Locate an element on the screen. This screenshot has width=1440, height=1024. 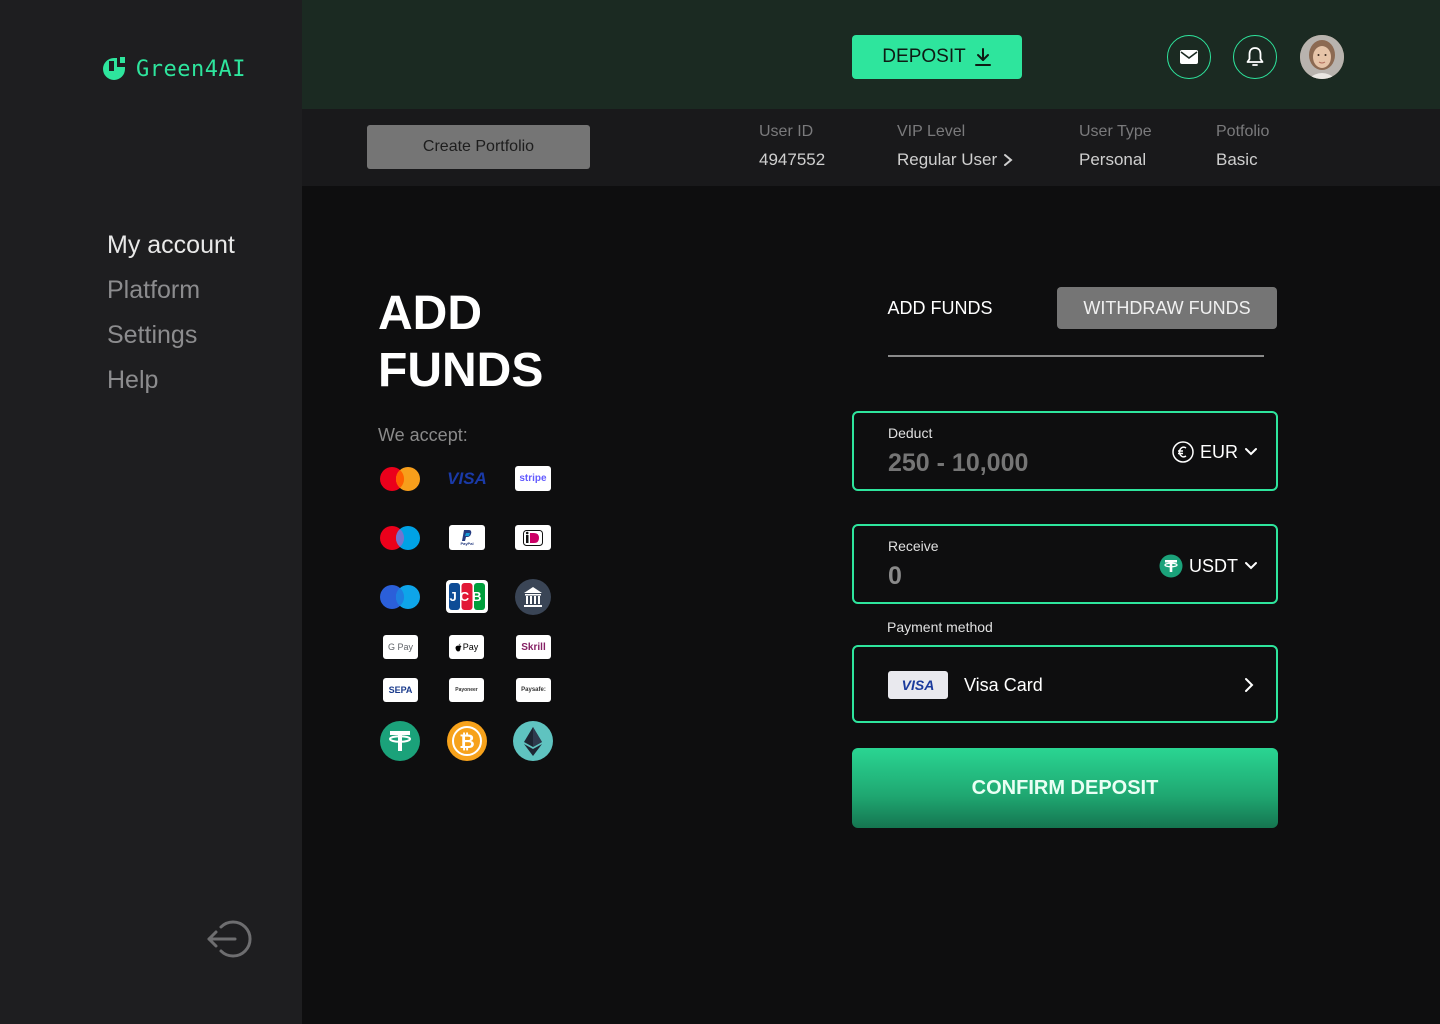
logout-icon is located at coordinates (229, 939).